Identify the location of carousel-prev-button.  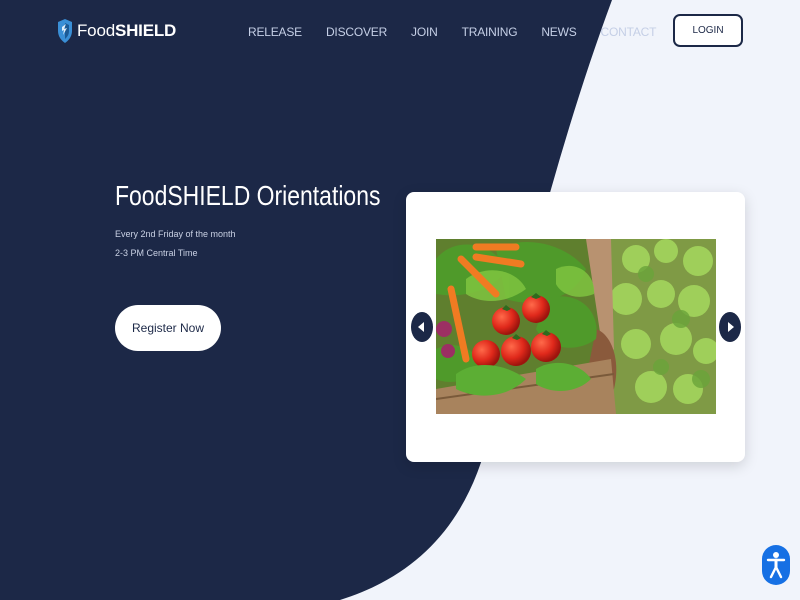
(422, 327).